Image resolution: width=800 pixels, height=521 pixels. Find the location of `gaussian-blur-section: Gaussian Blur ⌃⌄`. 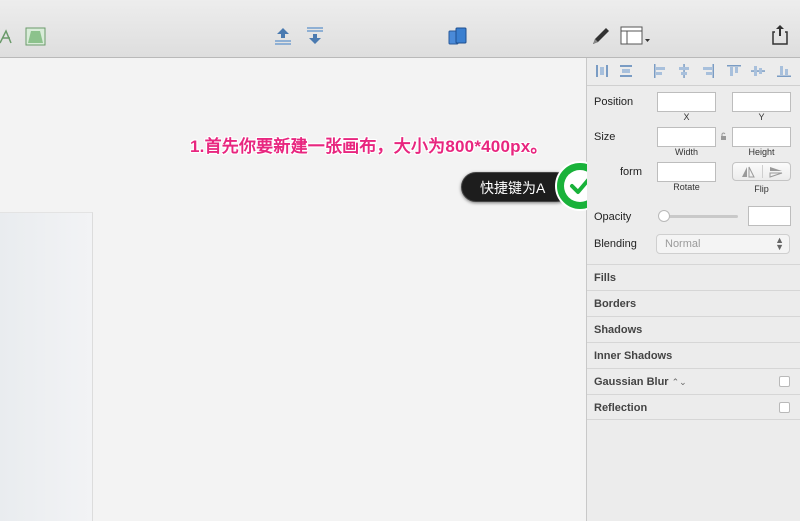

gaussian-blur-section: Gaussian Blur ⌃⌄ is located at coordinates (693, 381).